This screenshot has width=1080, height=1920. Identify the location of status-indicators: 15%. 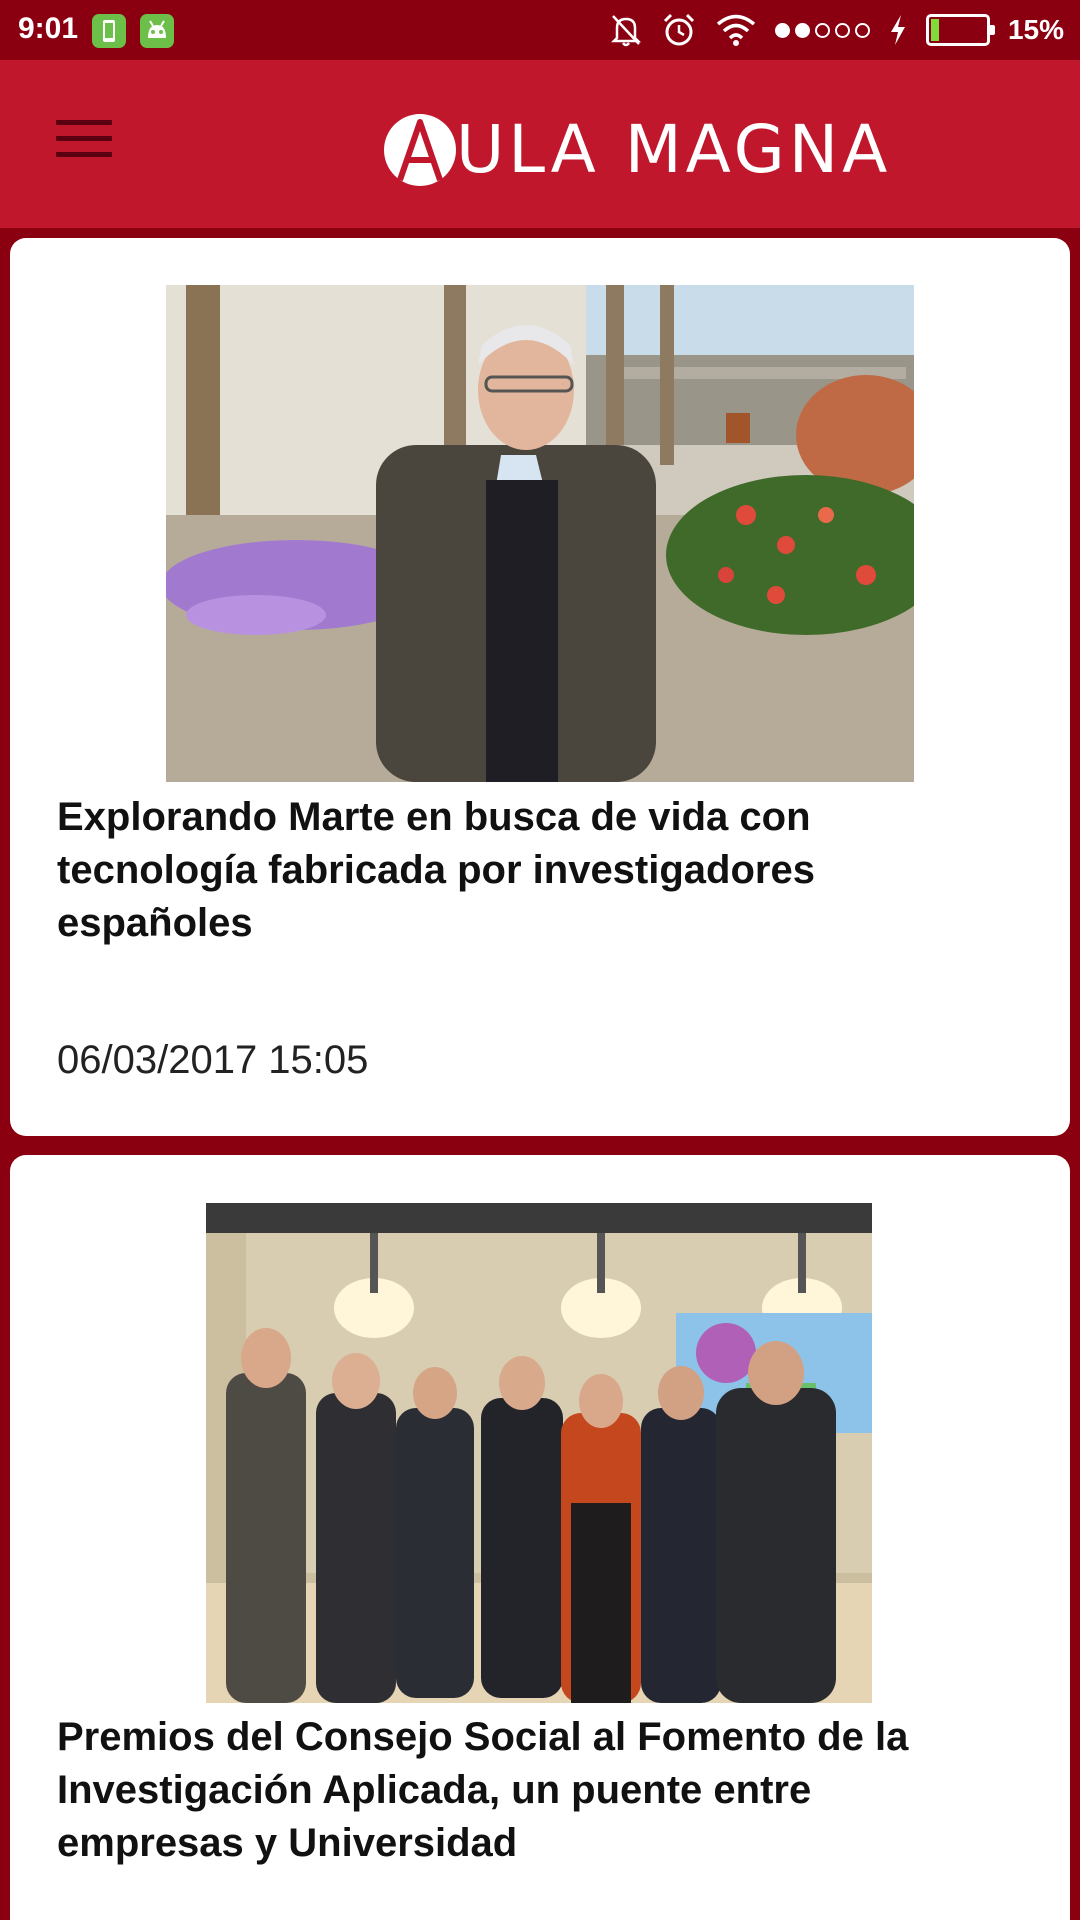
(836, 30).